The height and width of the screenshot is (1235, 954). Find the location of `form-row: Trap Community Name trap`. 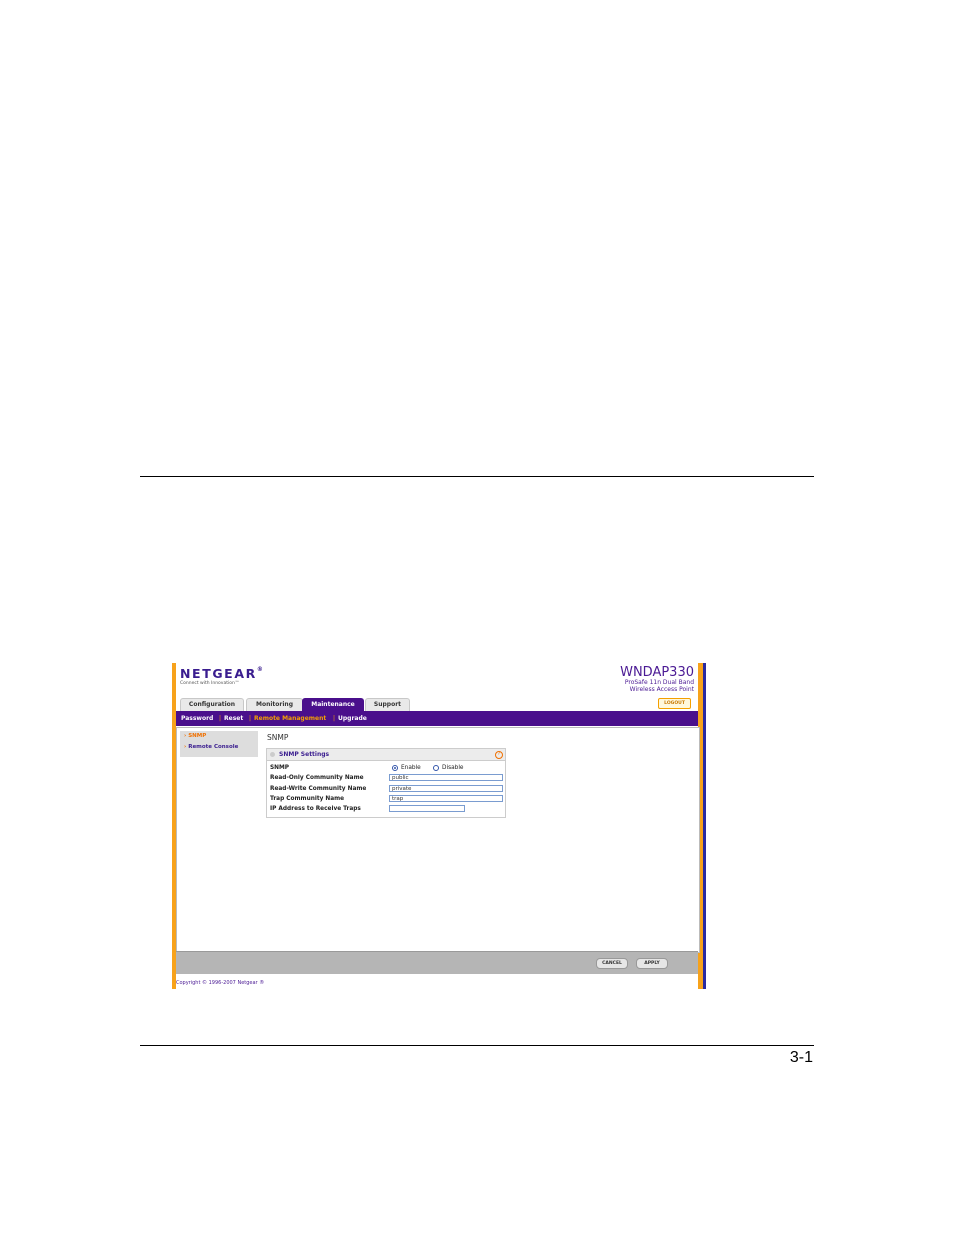

form-row: Trap Community Name trap is located at coordinates (386, 799).